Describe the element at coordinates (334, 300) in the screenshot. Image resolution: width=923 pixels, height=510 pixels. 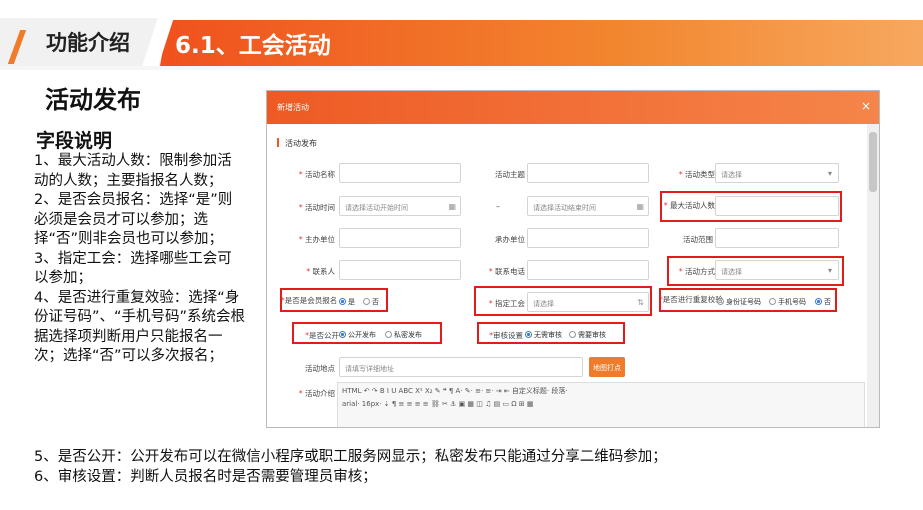
I see `highlight-member-only` at that location.